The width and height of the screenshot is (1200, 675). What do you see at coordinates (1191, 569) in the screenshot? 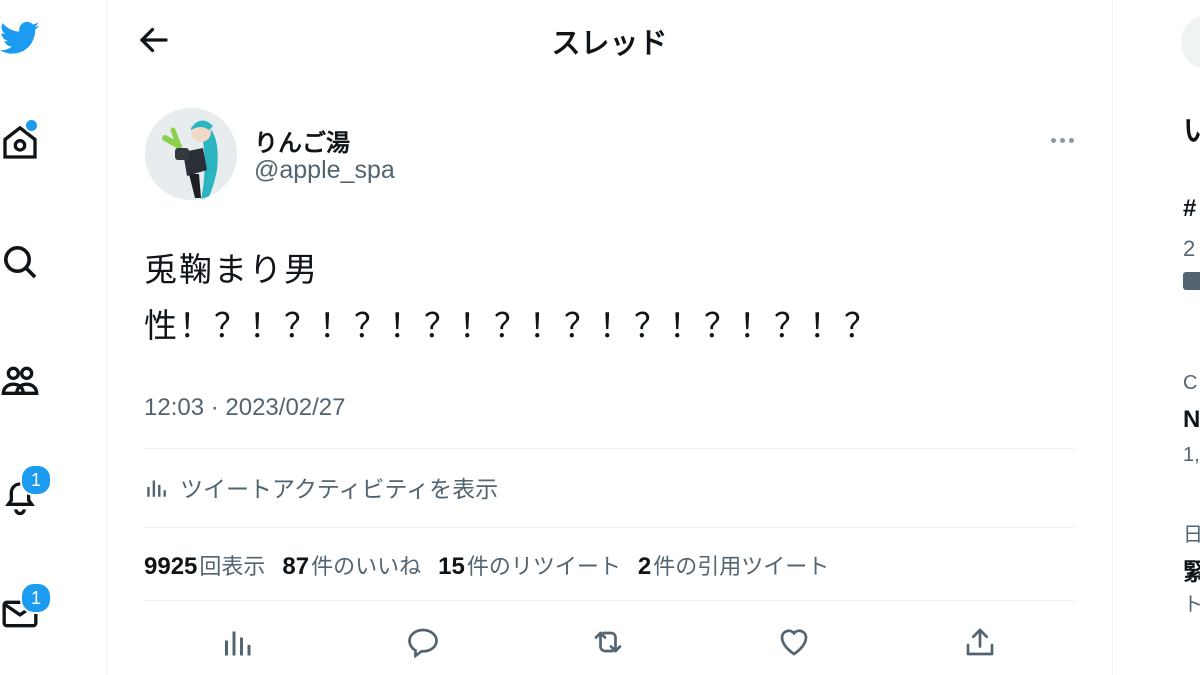
I see `trend-name: 緊` at bounding box center [1191, 569].